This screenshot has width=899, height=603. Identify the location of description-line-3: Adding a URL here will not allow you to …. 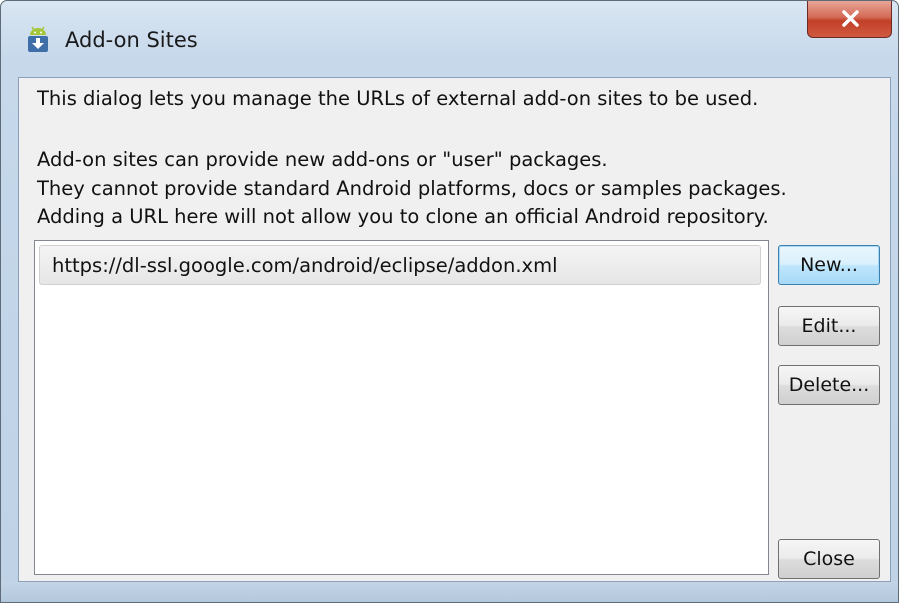
(403, 216).